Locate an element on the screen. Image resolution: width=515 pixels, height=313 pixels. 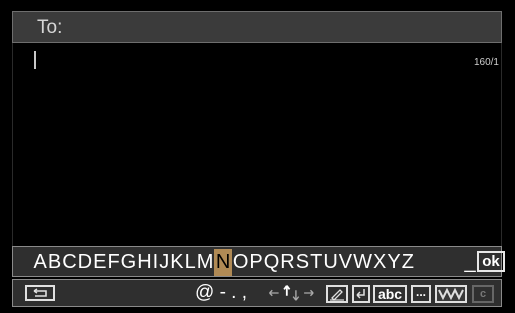
pencil-icon is located at coordinates (337, 295).